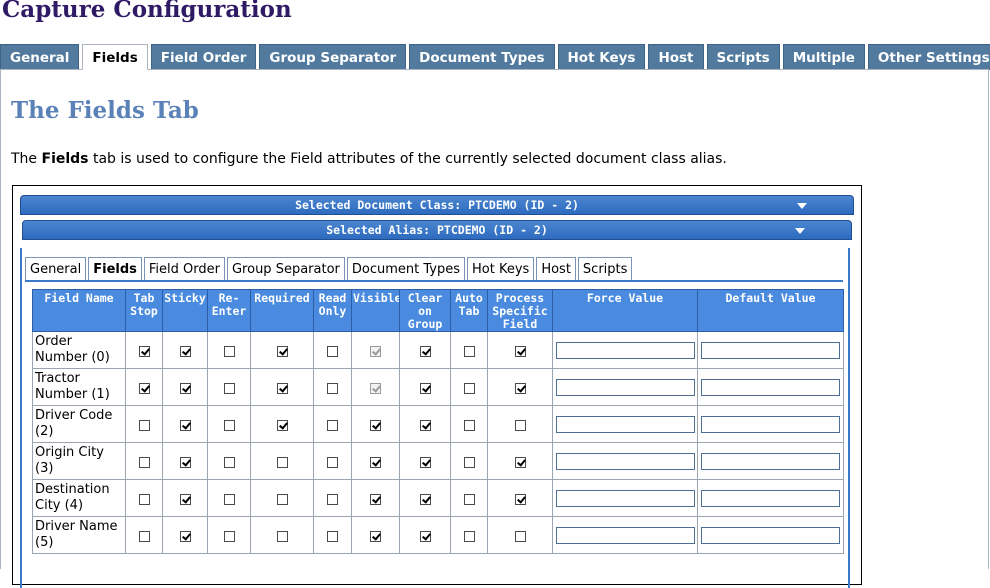  I want to click on inner-tab-hot-keys: Hot Keys, so click(501, 269).